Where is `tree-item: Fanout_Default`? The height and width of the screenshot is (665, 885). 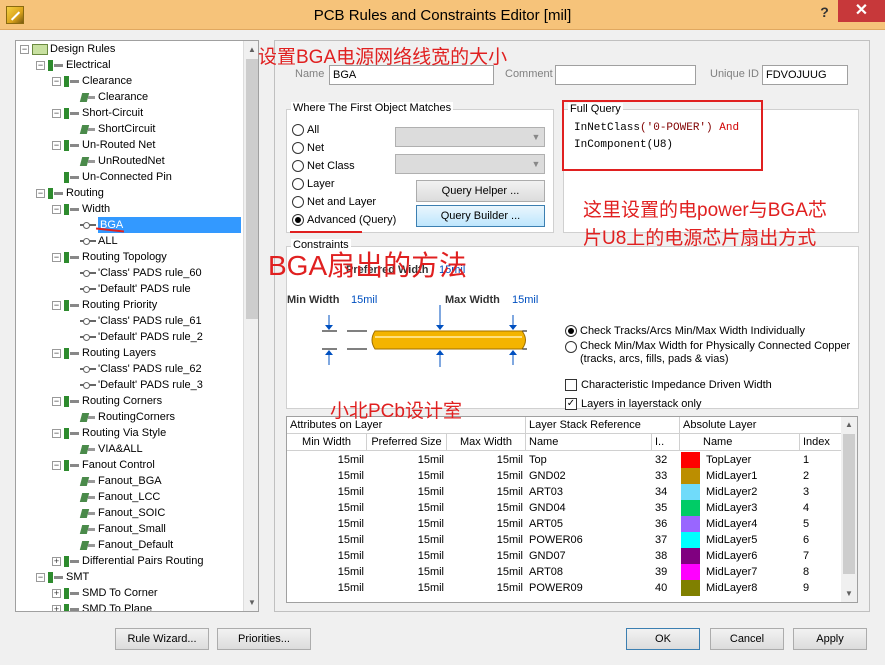
tree-item: Fanout_Default is located at coordinates (120, 545).